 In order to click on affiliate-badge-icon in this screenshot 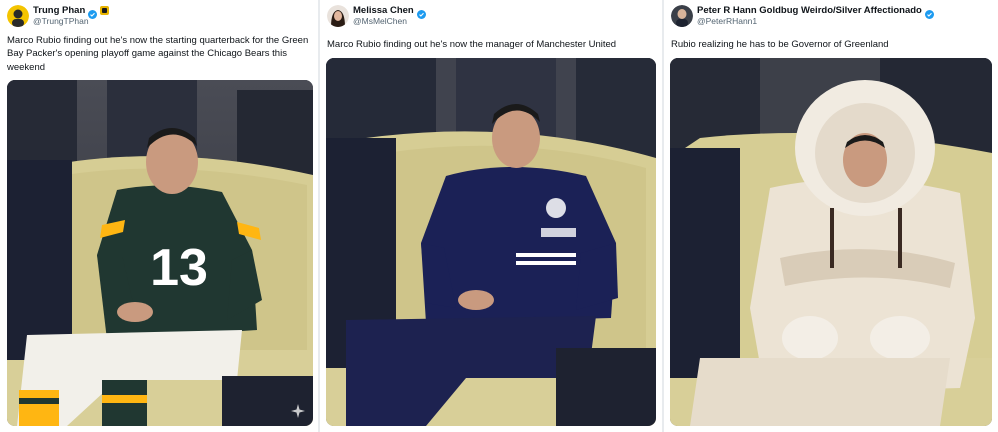, I will do `click(105, 10)`.